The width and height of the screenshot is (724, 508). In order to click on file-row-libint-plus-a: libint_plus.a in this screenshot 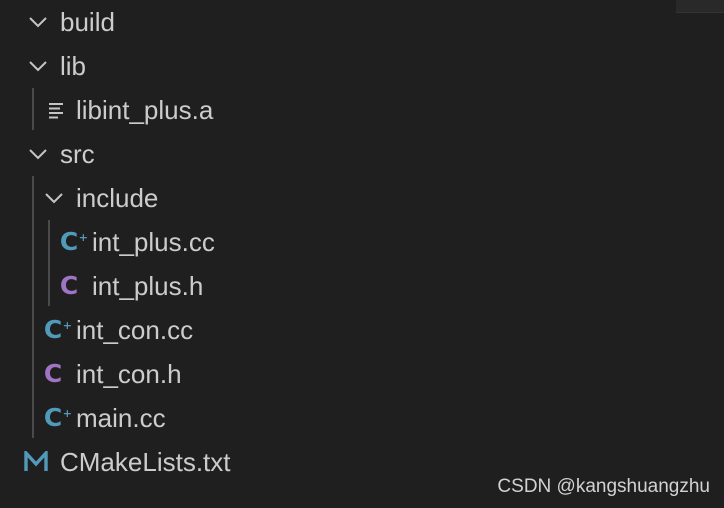, I will do `click(362, 110)`.